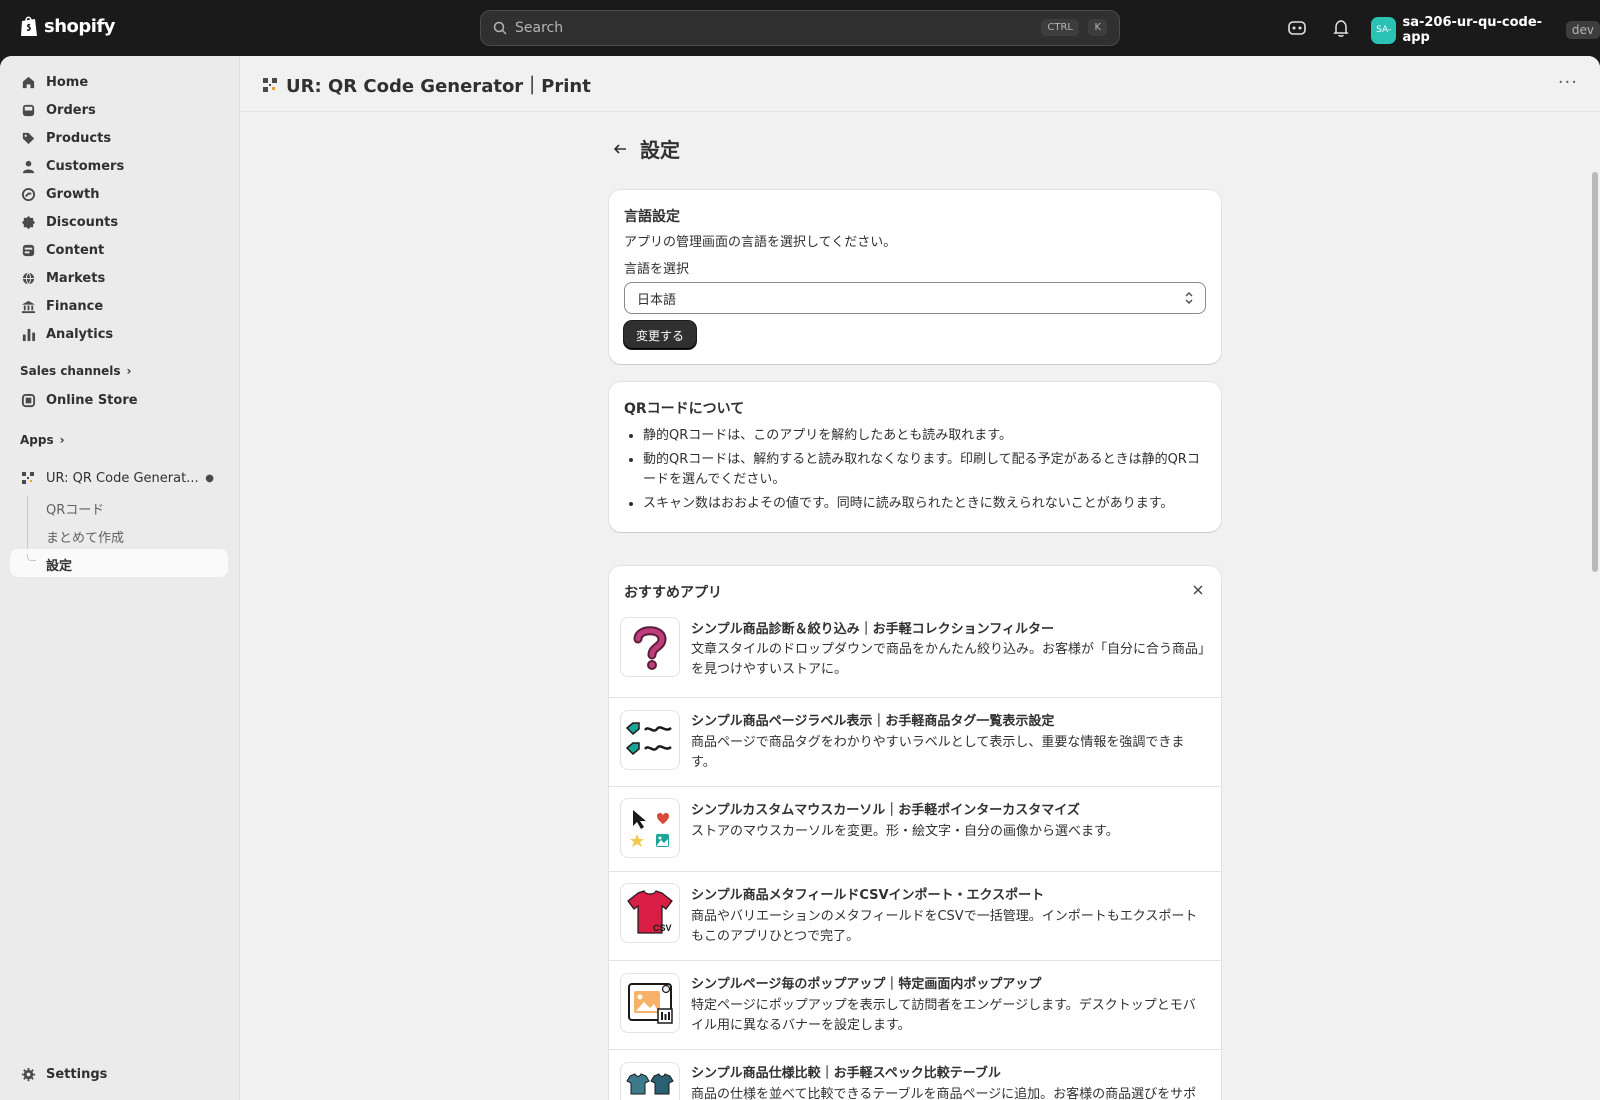 This screenshot has width=1600, height=1100. I want to click on shopify-logo: shopify, so click(67, 26).